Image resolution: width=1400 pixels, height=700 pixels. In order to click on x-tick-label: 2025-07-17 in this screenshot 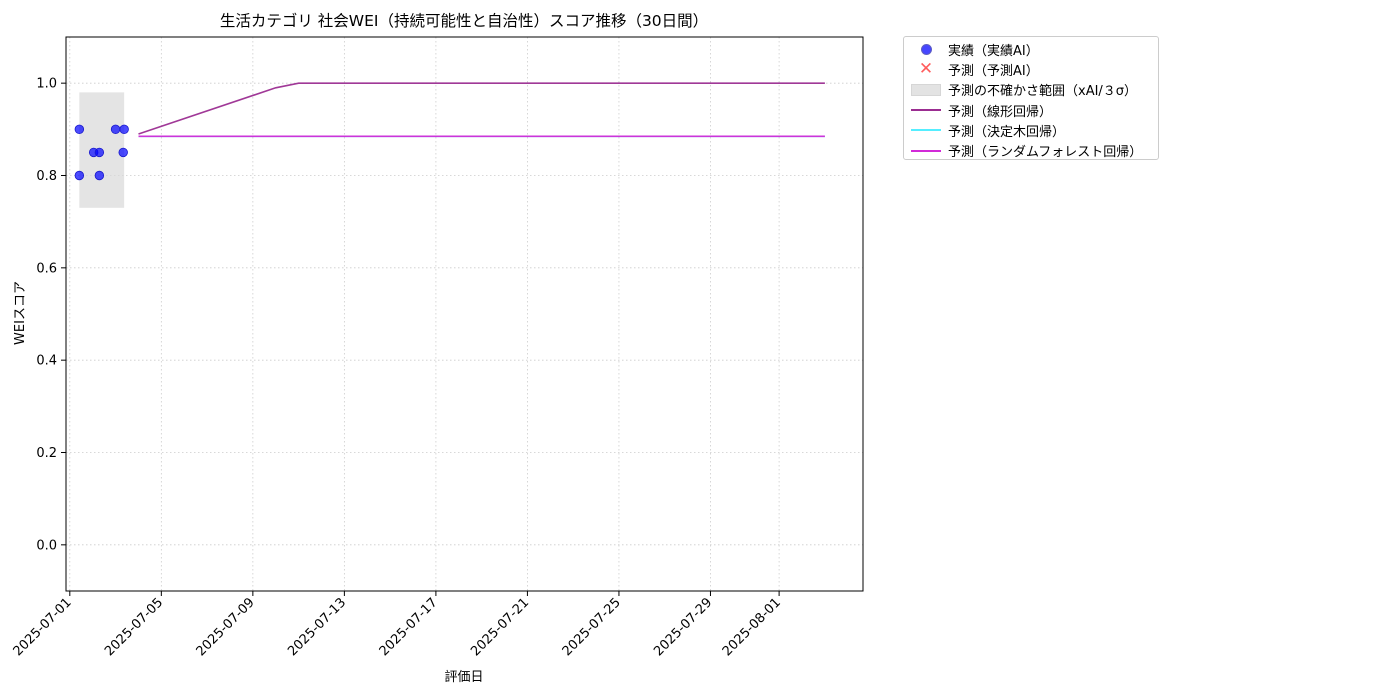, I will do `click(409, 627)`.